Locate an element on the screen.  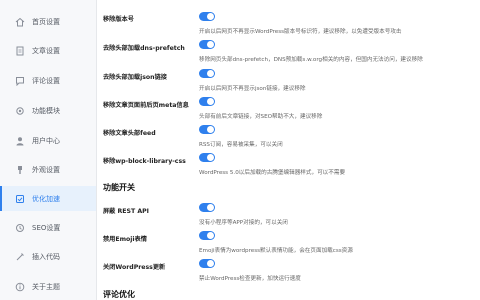
sidebar-item-label: 功能模块 is located at coordinates (46, 110).